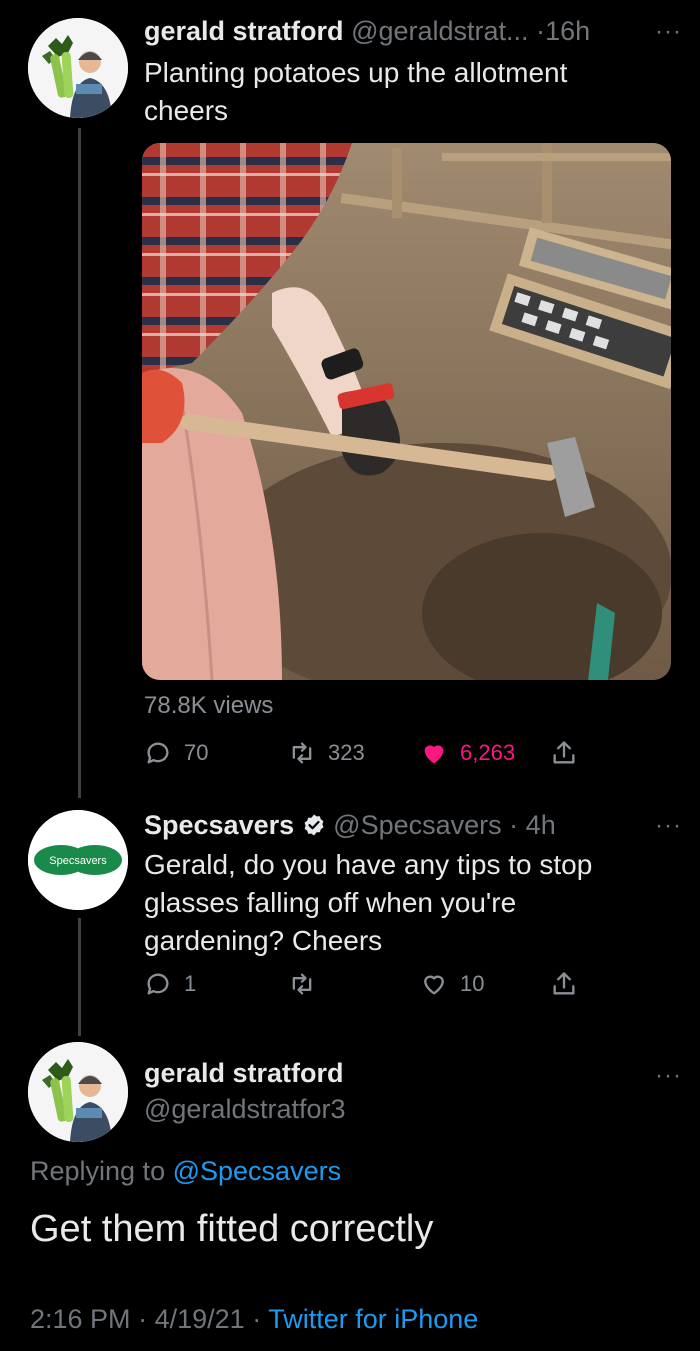 The height and width of the screenshot is (1351, 700). What do you see at coordinates (330, 902) in the screenshot?
I see `tweet2-text-line: glasses falling off when you're` at bounding box center [330, 902].